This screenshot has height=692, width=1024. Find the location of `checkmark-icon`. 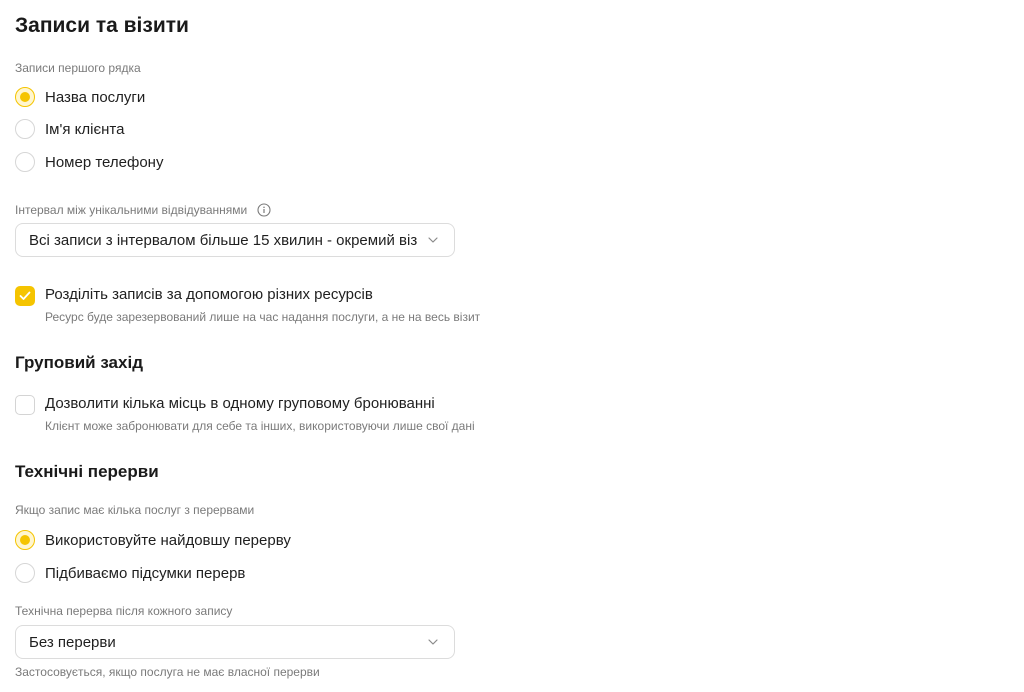

checkmark-icon is located at coordinates (25, 295).